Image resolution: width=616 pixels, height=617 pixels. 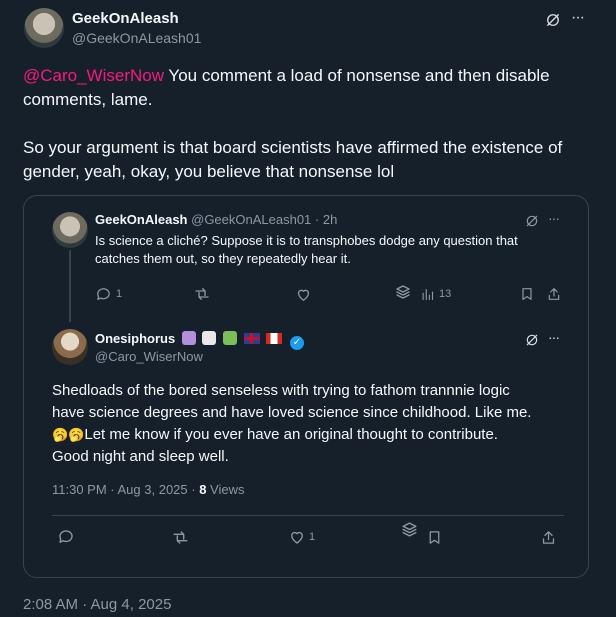 What do you see at coordinates (188, 338) in the screenshot?
I see `purple-square-icon` at bounding box center [188, 338].